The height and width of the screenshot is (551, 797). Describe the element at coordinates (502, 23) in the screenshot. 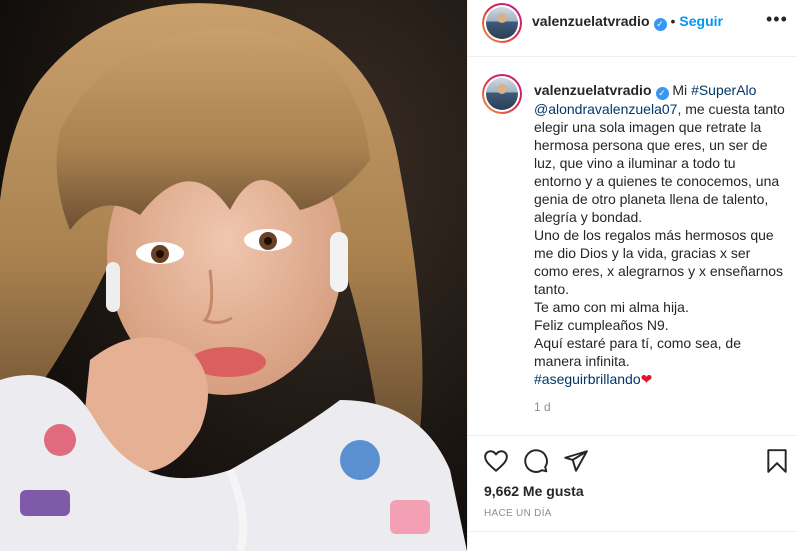

I see `author-avatar` at that location.